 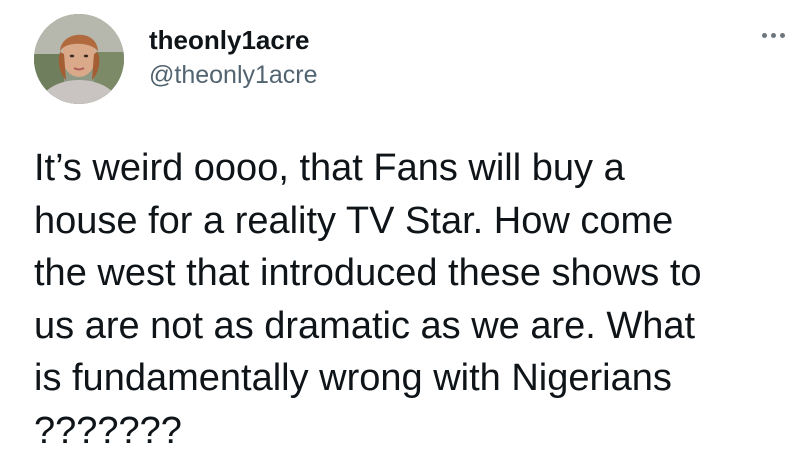 What do you see at coordinates (368, 273) in the screenshot?
I see `tweet-text-line: the west that introduced these shows to` at bounding box center [368, 273].